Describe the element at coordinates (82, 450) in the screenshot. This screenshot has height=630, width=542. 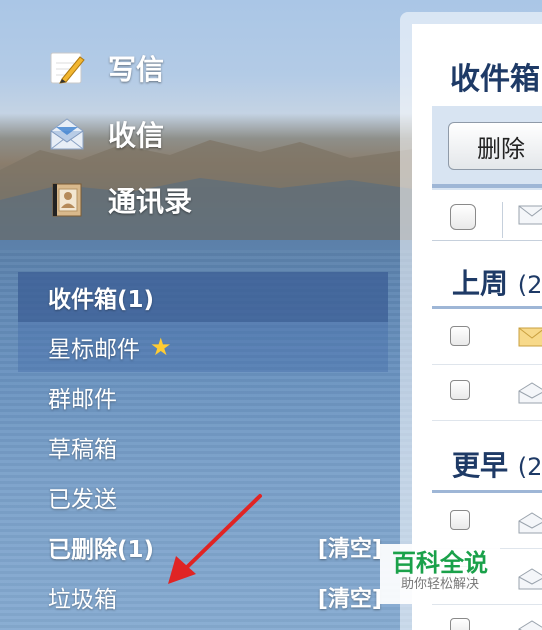
I see `folder-label: 草稿箱` at that location.